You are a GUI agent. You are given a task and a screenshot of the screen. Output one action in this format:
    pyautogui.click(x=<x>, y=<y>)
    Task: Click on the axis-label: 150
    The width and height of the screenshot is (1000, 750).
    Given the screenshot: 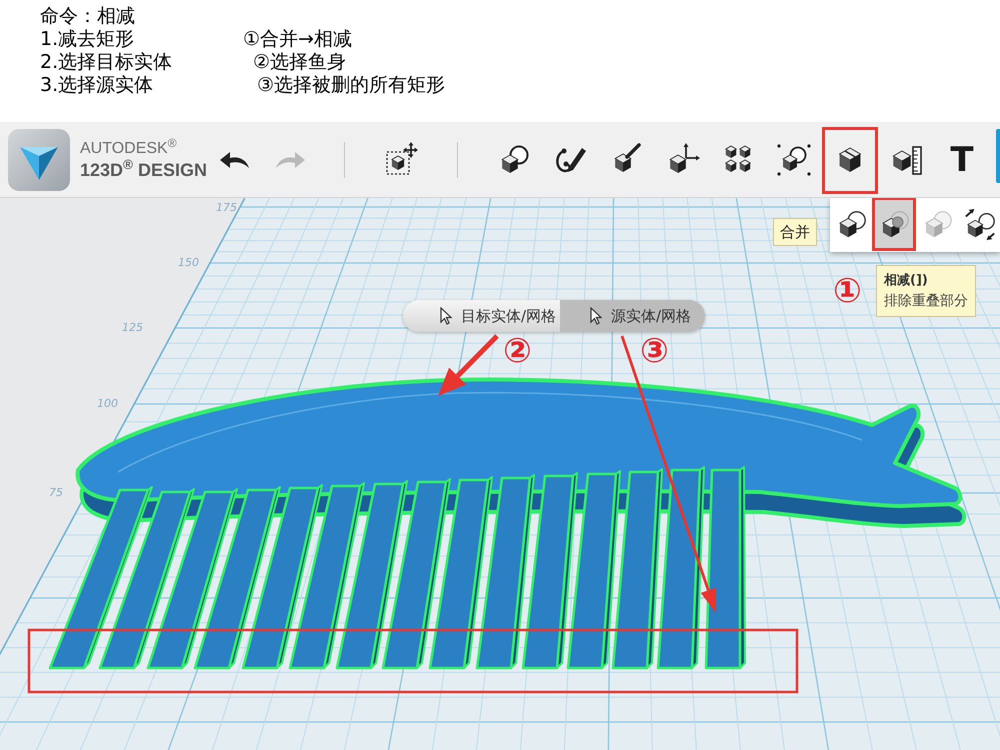 What is the action you would take?
    pyautogui.click(x=188, y=263)
    